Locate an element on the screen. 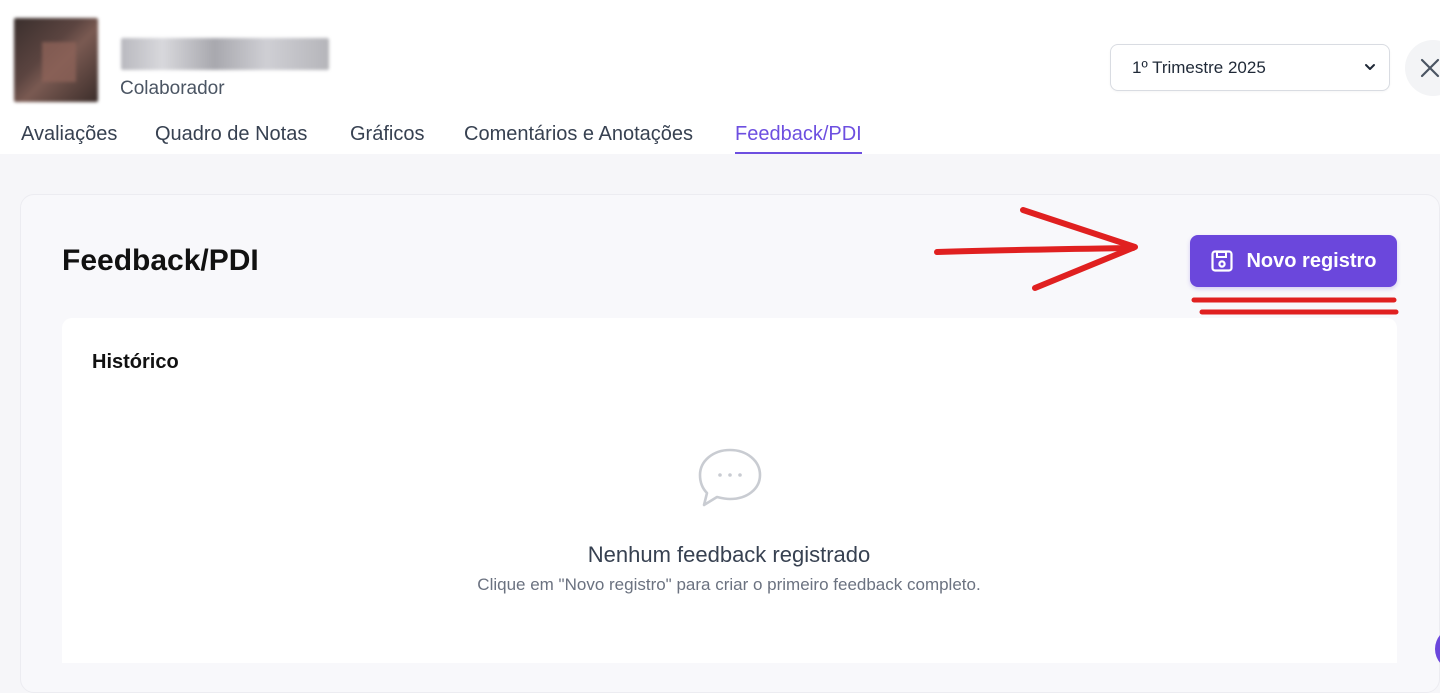 Image resolution: width=1440 pixels, height=693 pixels. avatar is located at coordinates (56, 60).